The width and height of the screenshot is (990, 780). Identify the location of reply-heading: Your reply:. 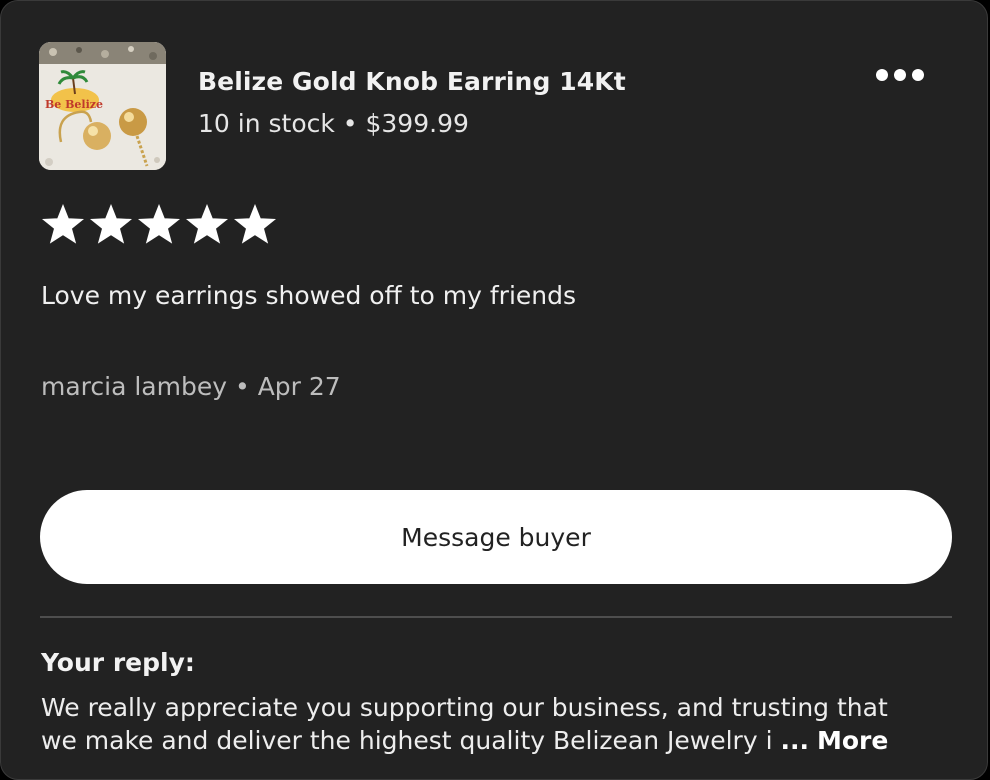
(118, 662).